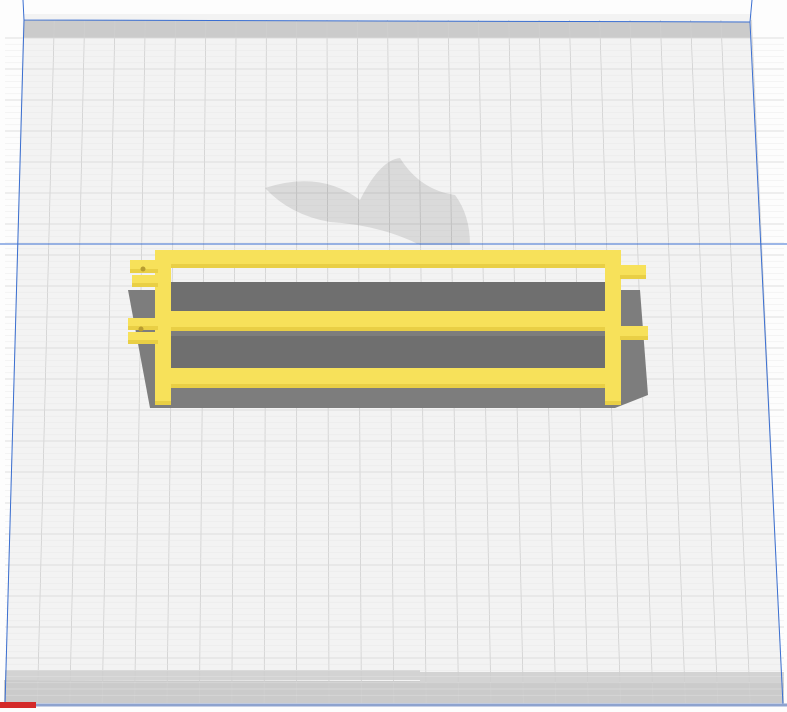 This screenshot has height=712, width=787. I want to click on frame-top-rail-shade, so click(388, 266).